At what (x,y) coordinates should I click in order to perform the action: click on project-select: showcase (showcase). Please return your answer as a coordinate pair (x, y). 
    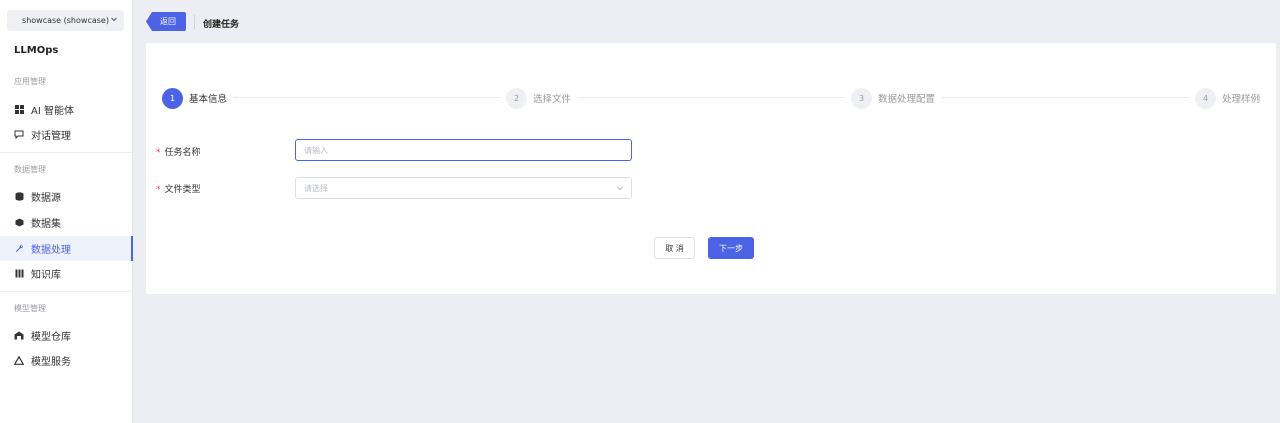
    Looking at the image, I should click on (65, 20).